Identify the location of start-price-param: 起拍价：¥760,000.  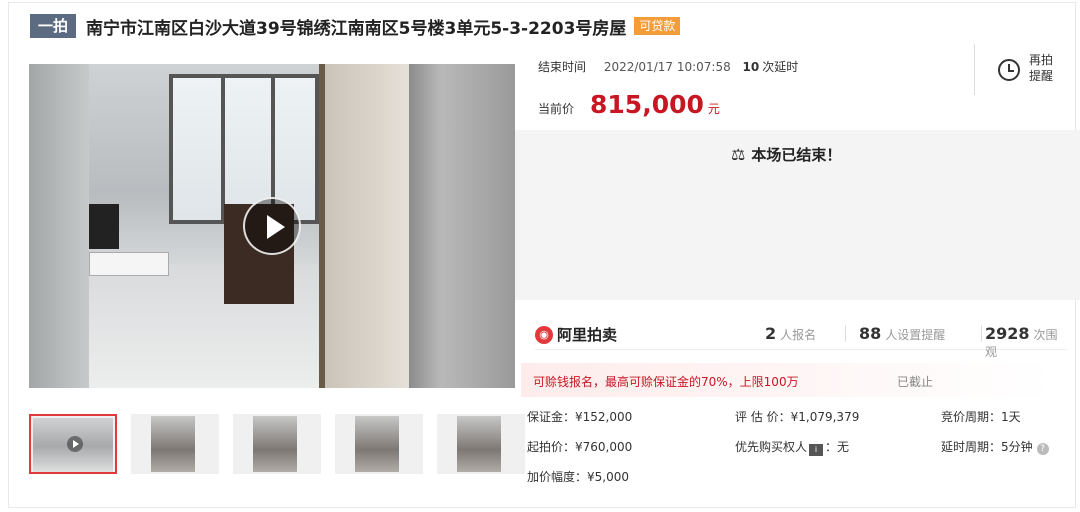
(580, 447).